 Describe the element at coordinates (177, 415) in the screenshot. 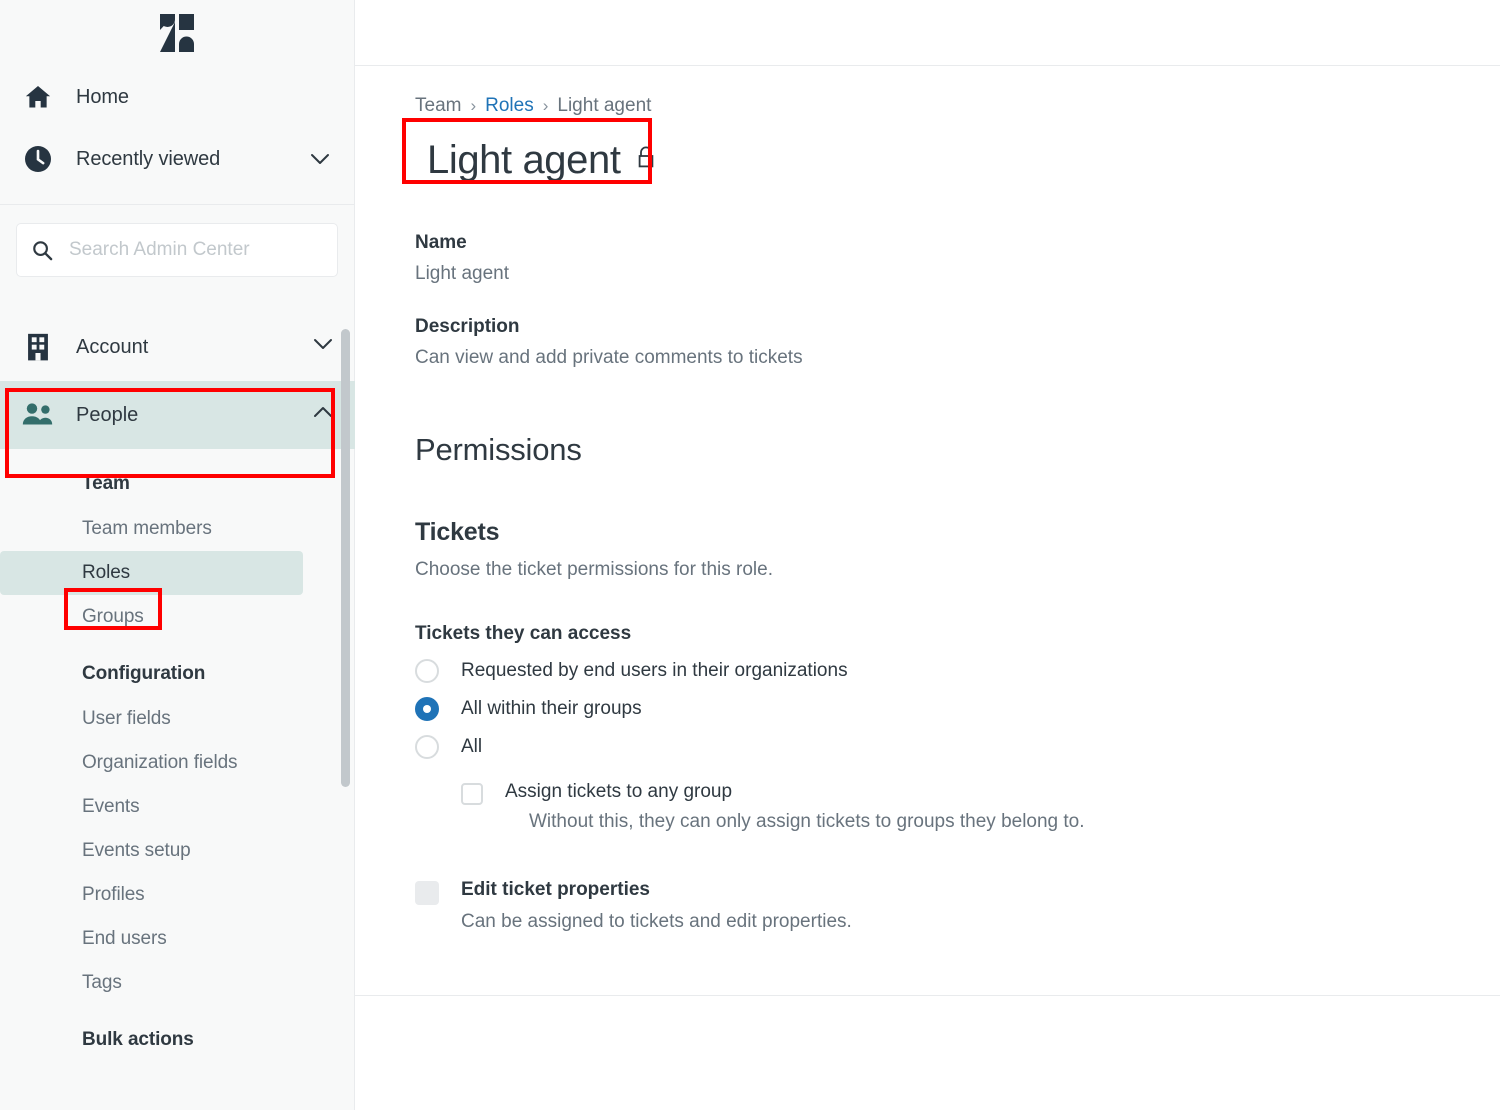

I see `sidebar-section-people: People` at that location.